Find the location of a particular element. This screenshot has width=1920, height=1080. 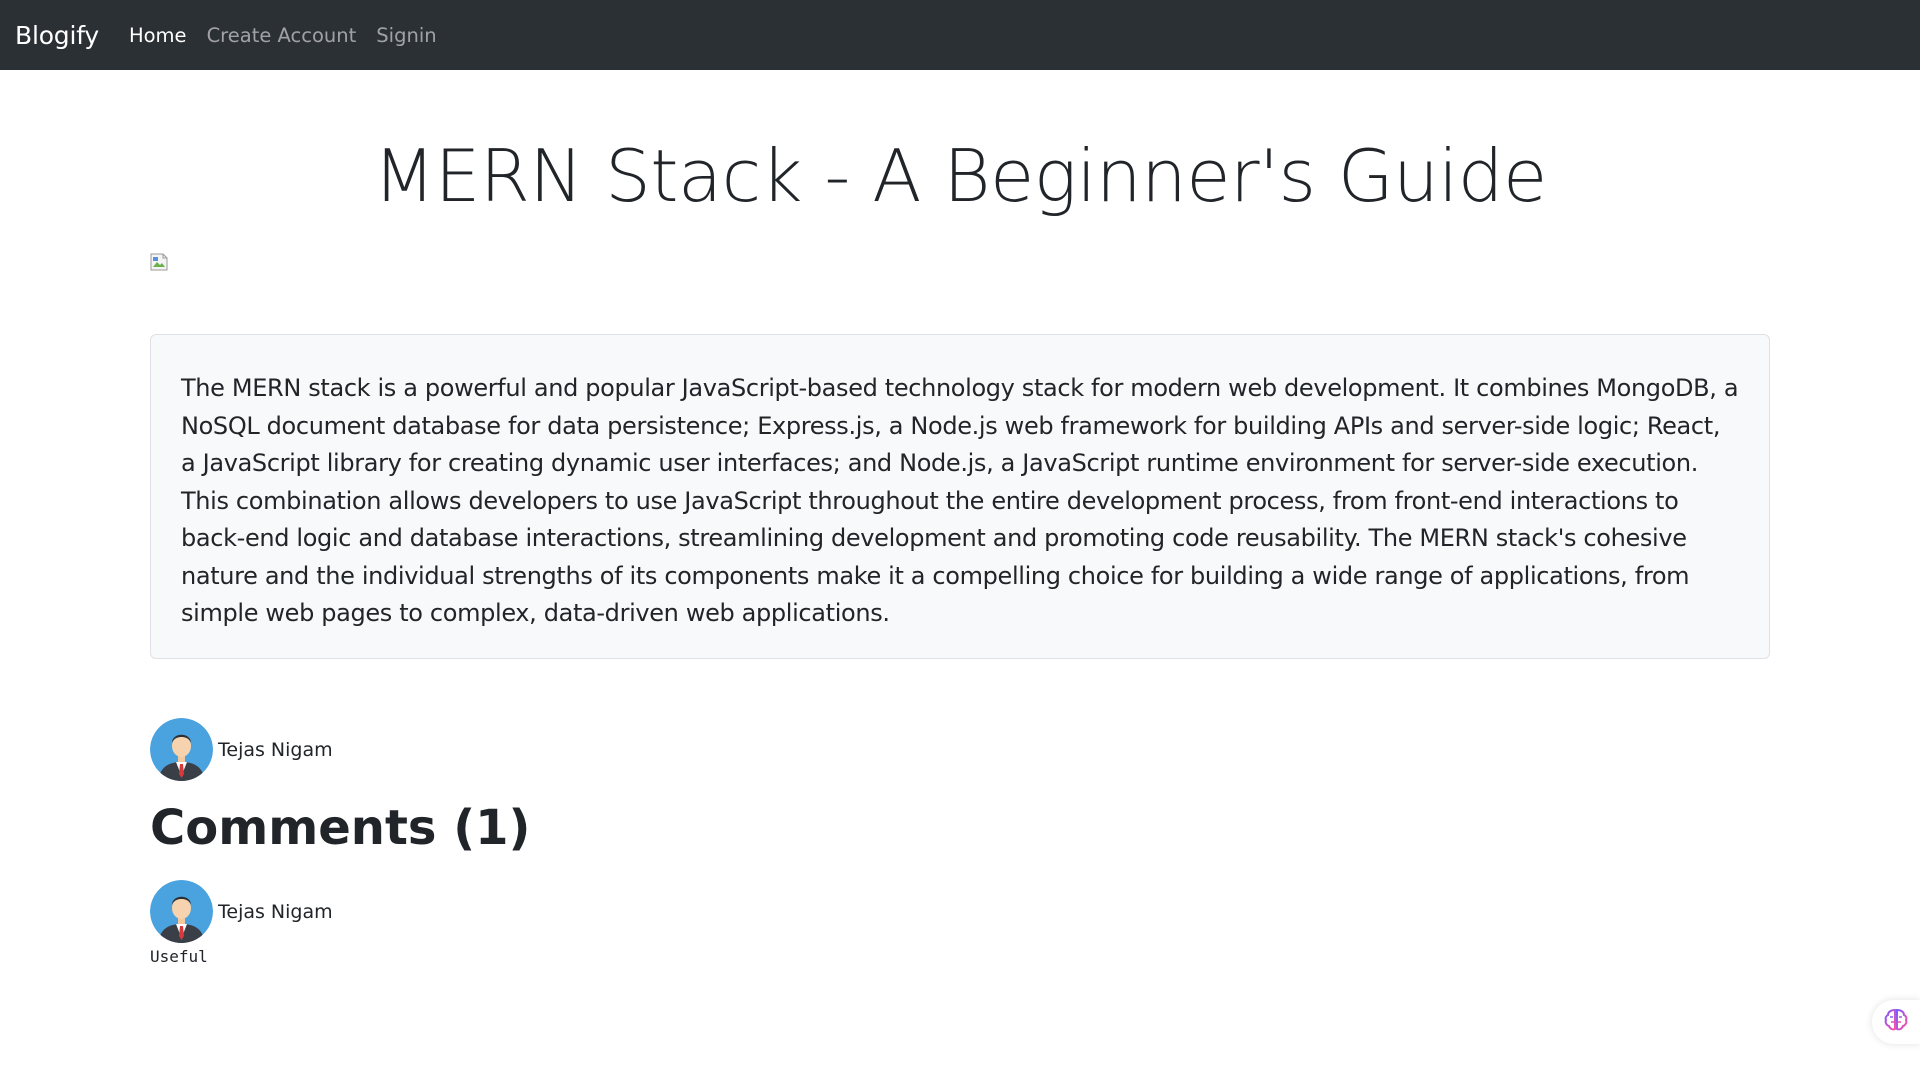

navbar: Blogify Home Create Account Signin is located at coordinates (960, 35).